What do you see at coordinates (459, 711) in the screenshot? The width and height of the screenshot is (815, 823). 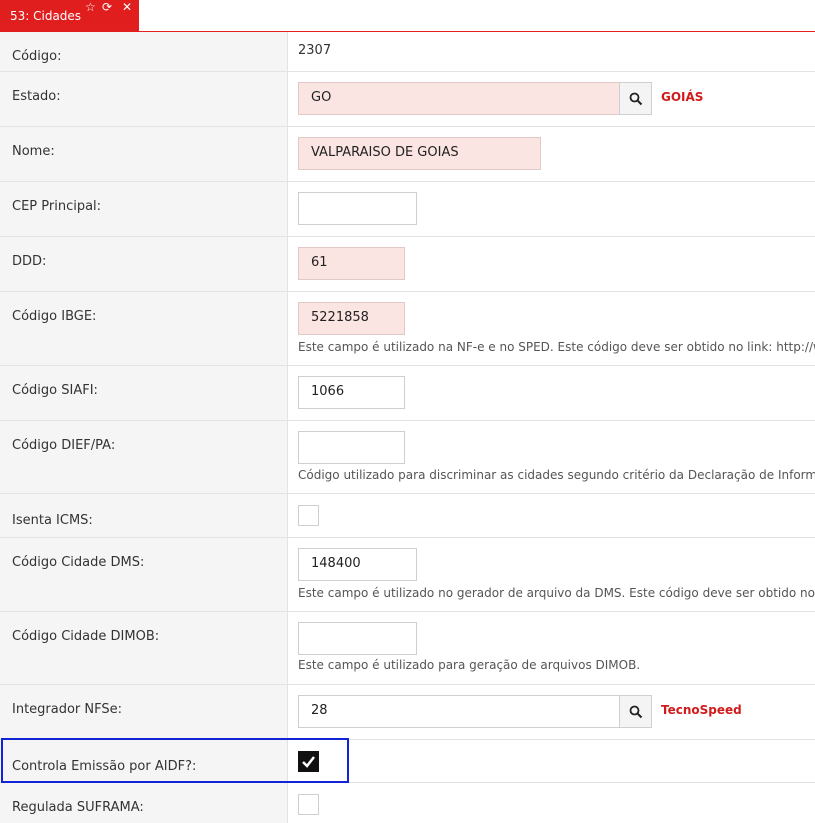 I see `nfse-input: 28` at bounding box center [459, 711].